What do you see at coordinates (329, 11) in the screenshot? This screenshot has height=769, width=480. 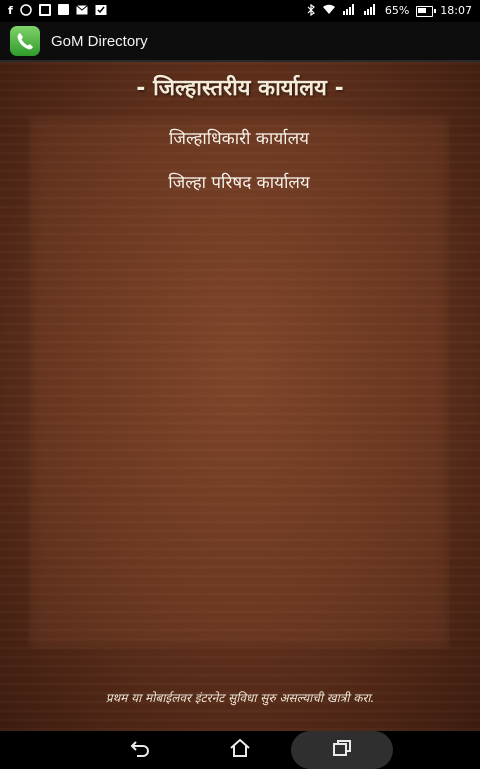 I see `wifi-icon` at bounding box center [329, 11].